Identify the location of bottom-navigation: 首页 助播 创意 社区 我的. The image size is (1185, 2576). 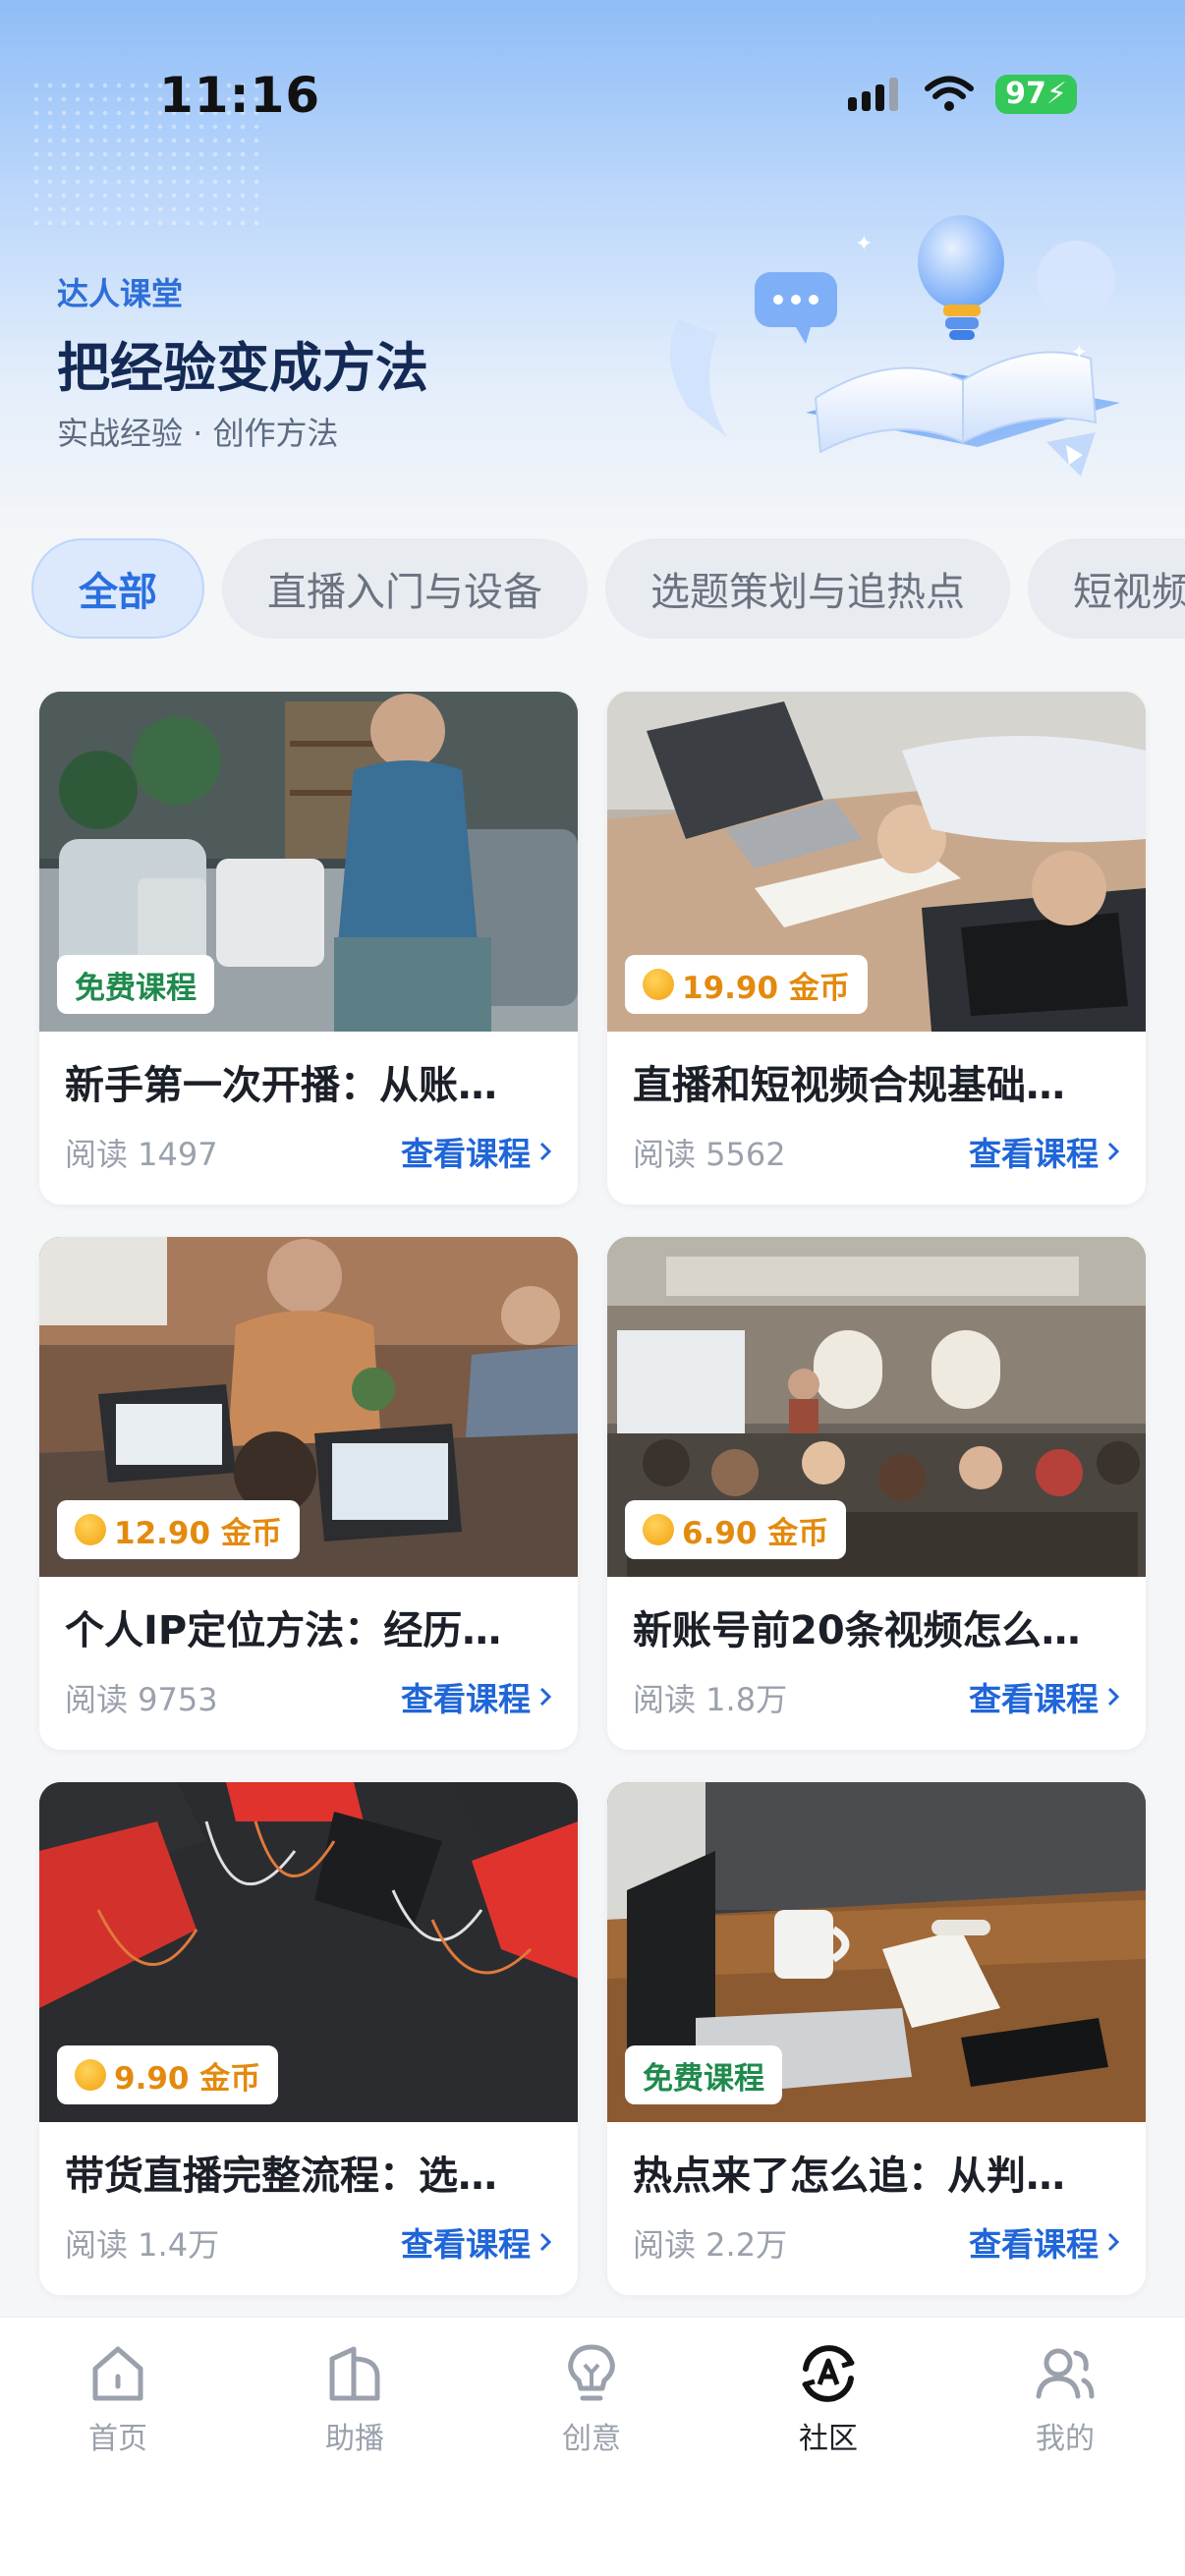
(592, 2446).